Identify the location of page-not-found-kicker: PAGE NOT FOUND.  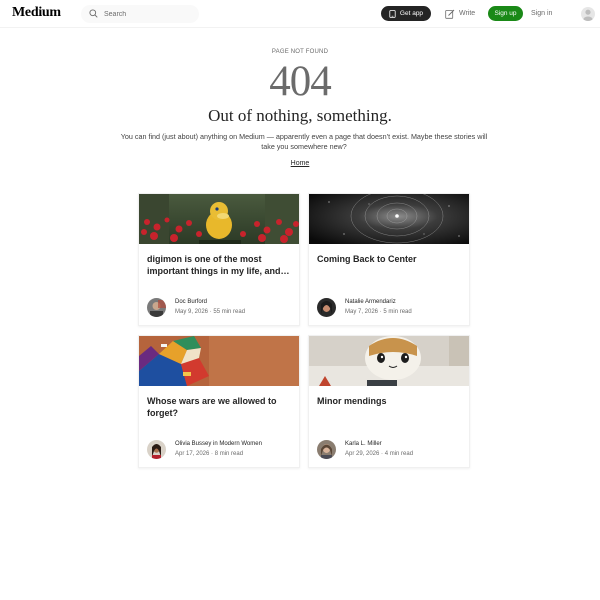
(300, 52).